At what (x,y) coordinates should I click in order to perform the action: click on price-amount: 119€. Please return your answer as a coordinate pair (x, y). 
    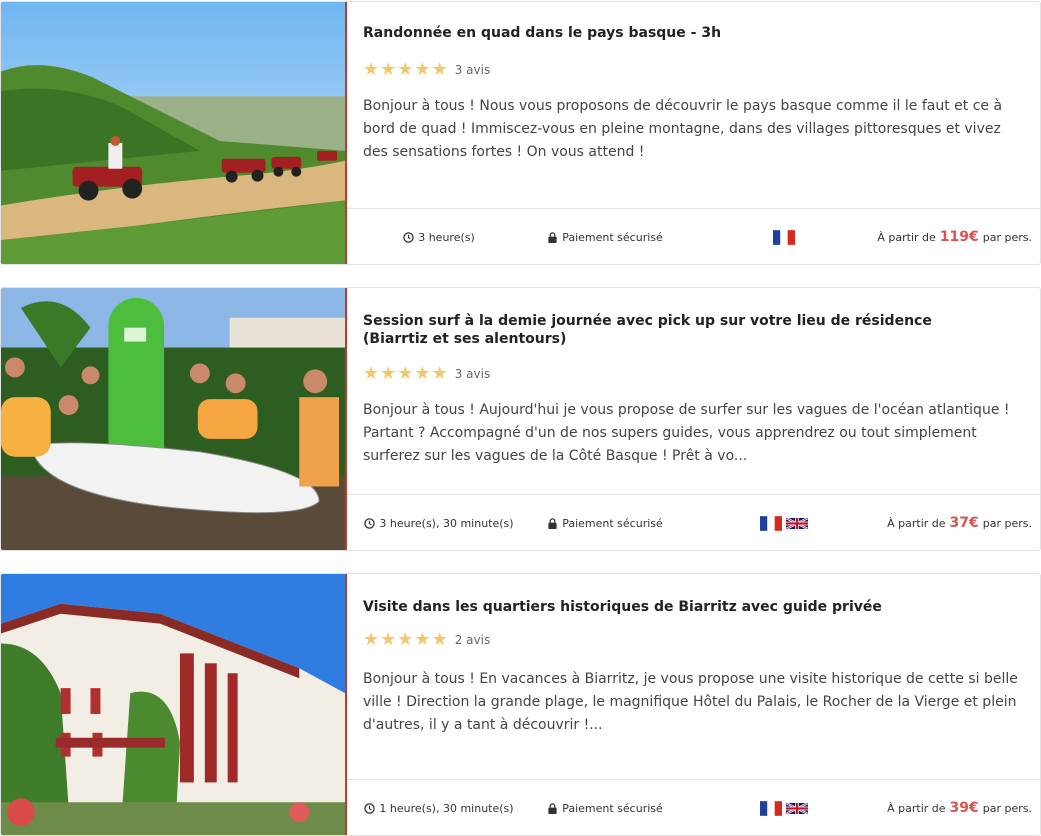
    Looking at the image, I should click on (959, 237).